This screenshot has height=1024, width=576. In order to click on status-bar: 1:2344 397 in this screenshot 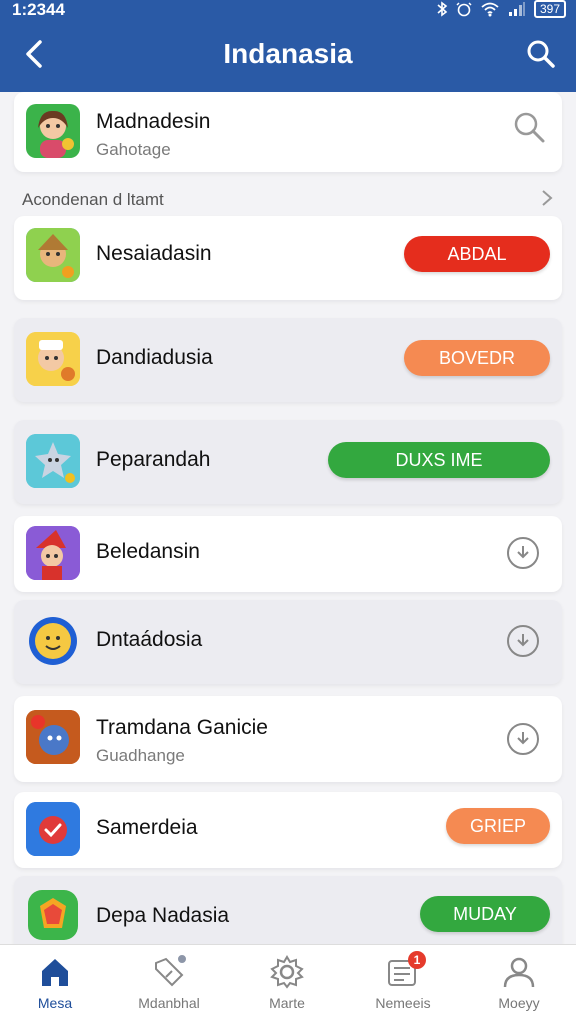, I will do `click(288, 11)`.